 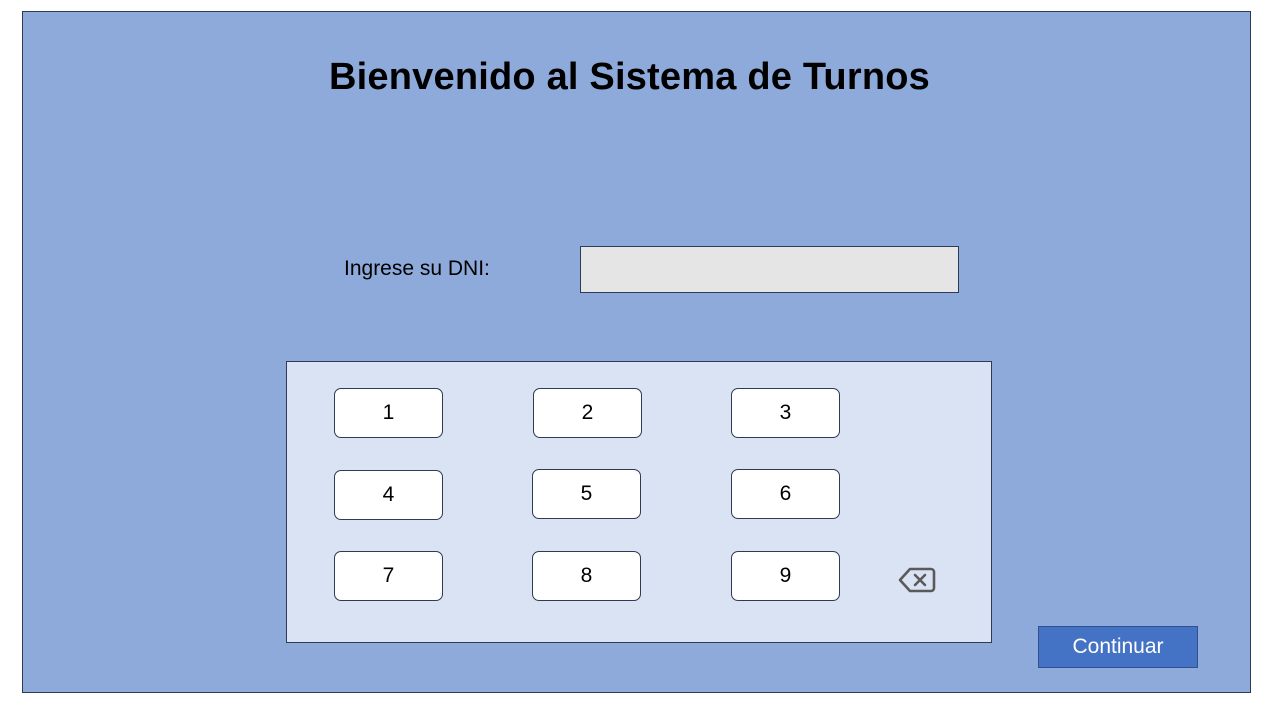 I want to click on backspace-icon, so click(x=917, y=580).